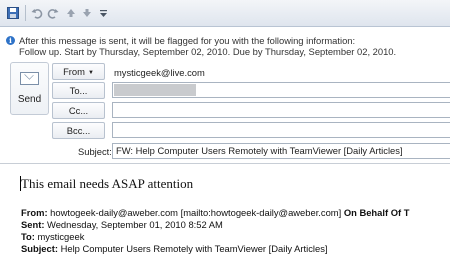  What do you see at coordinates (133, 224) in the screenshot?
I see `fwd-sent-value: Wednesday, September 01, 2010 8:52 AM` at bounding box center [133, 224].